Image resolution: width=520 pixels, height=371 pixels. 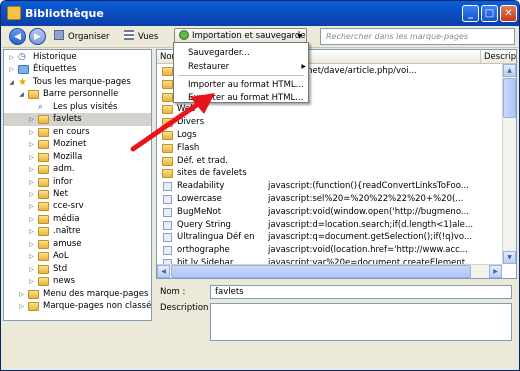 I want to click on tree-item: ▷ infor, so click(x=77, y=182).